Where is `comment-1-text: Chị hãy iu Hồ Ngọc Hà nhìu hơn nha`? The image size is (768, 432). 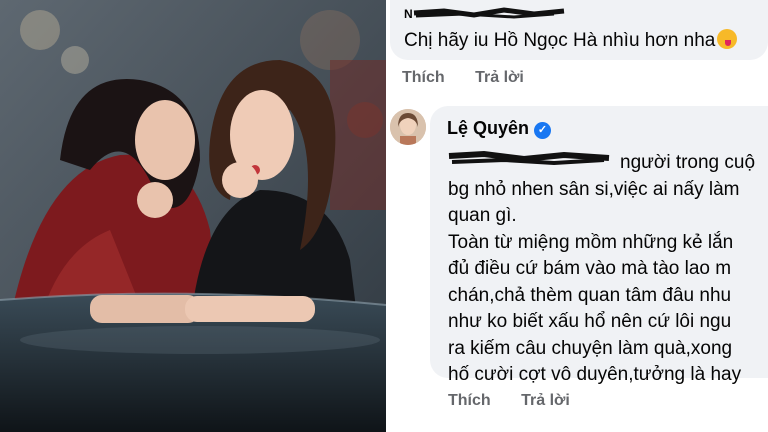 comment-1-text: Chị hãy iu Hồ Ngọc Hà nhìu hơn nha is located at coordinates (571, 40).